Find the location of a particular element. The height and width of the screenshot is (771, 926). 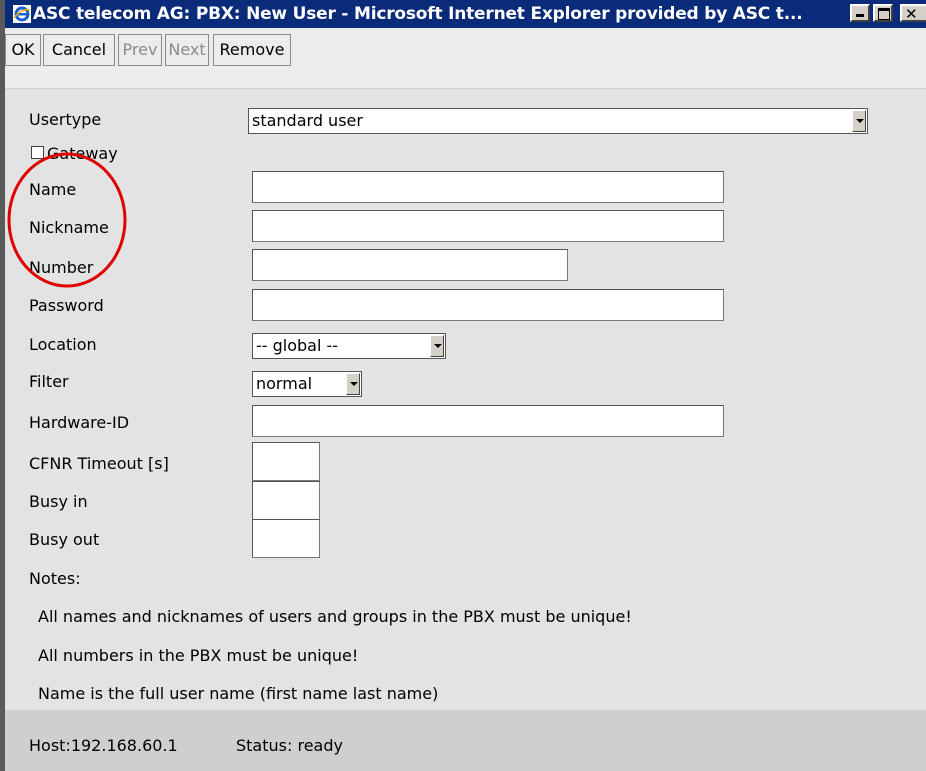

password-label: Password is located at coordinates (66, 305).